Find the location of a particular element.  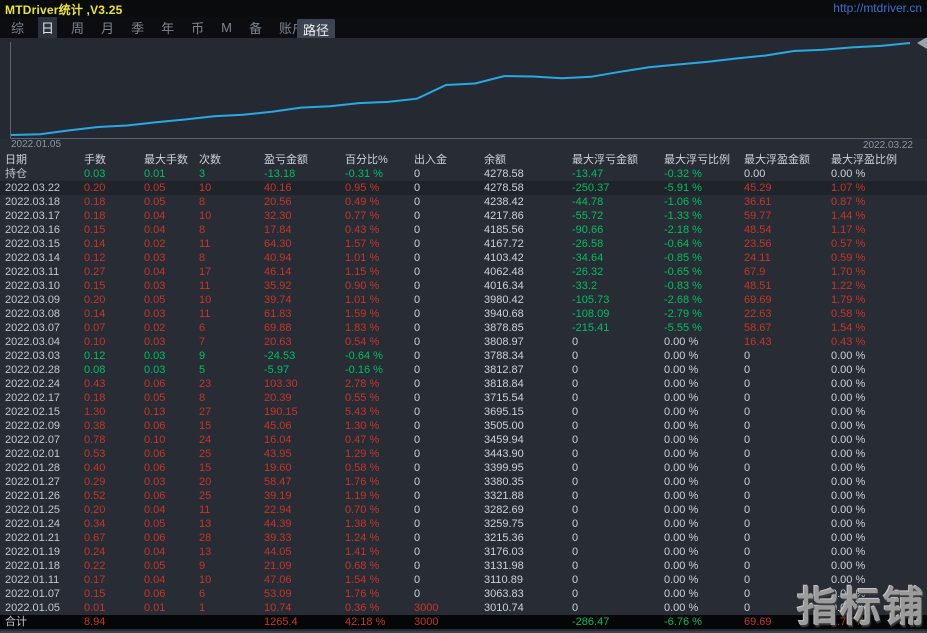

menu-item-2: 日 is located at coordinates (48, 27).